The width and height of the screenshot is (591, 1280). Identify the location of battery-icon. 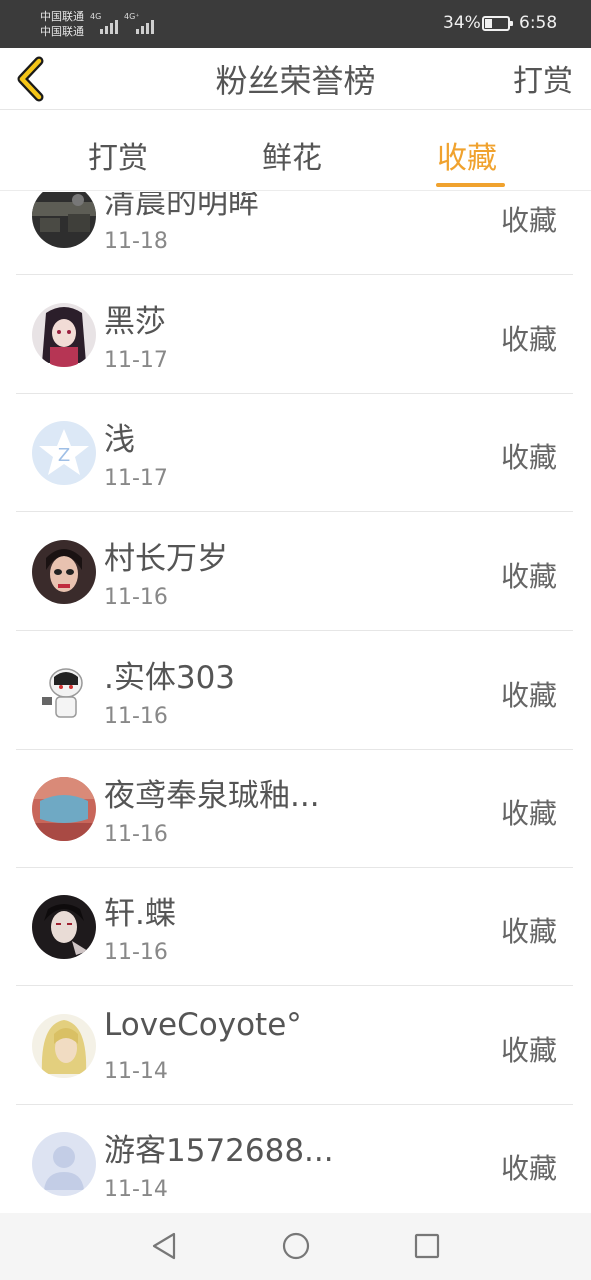
(497, 23).